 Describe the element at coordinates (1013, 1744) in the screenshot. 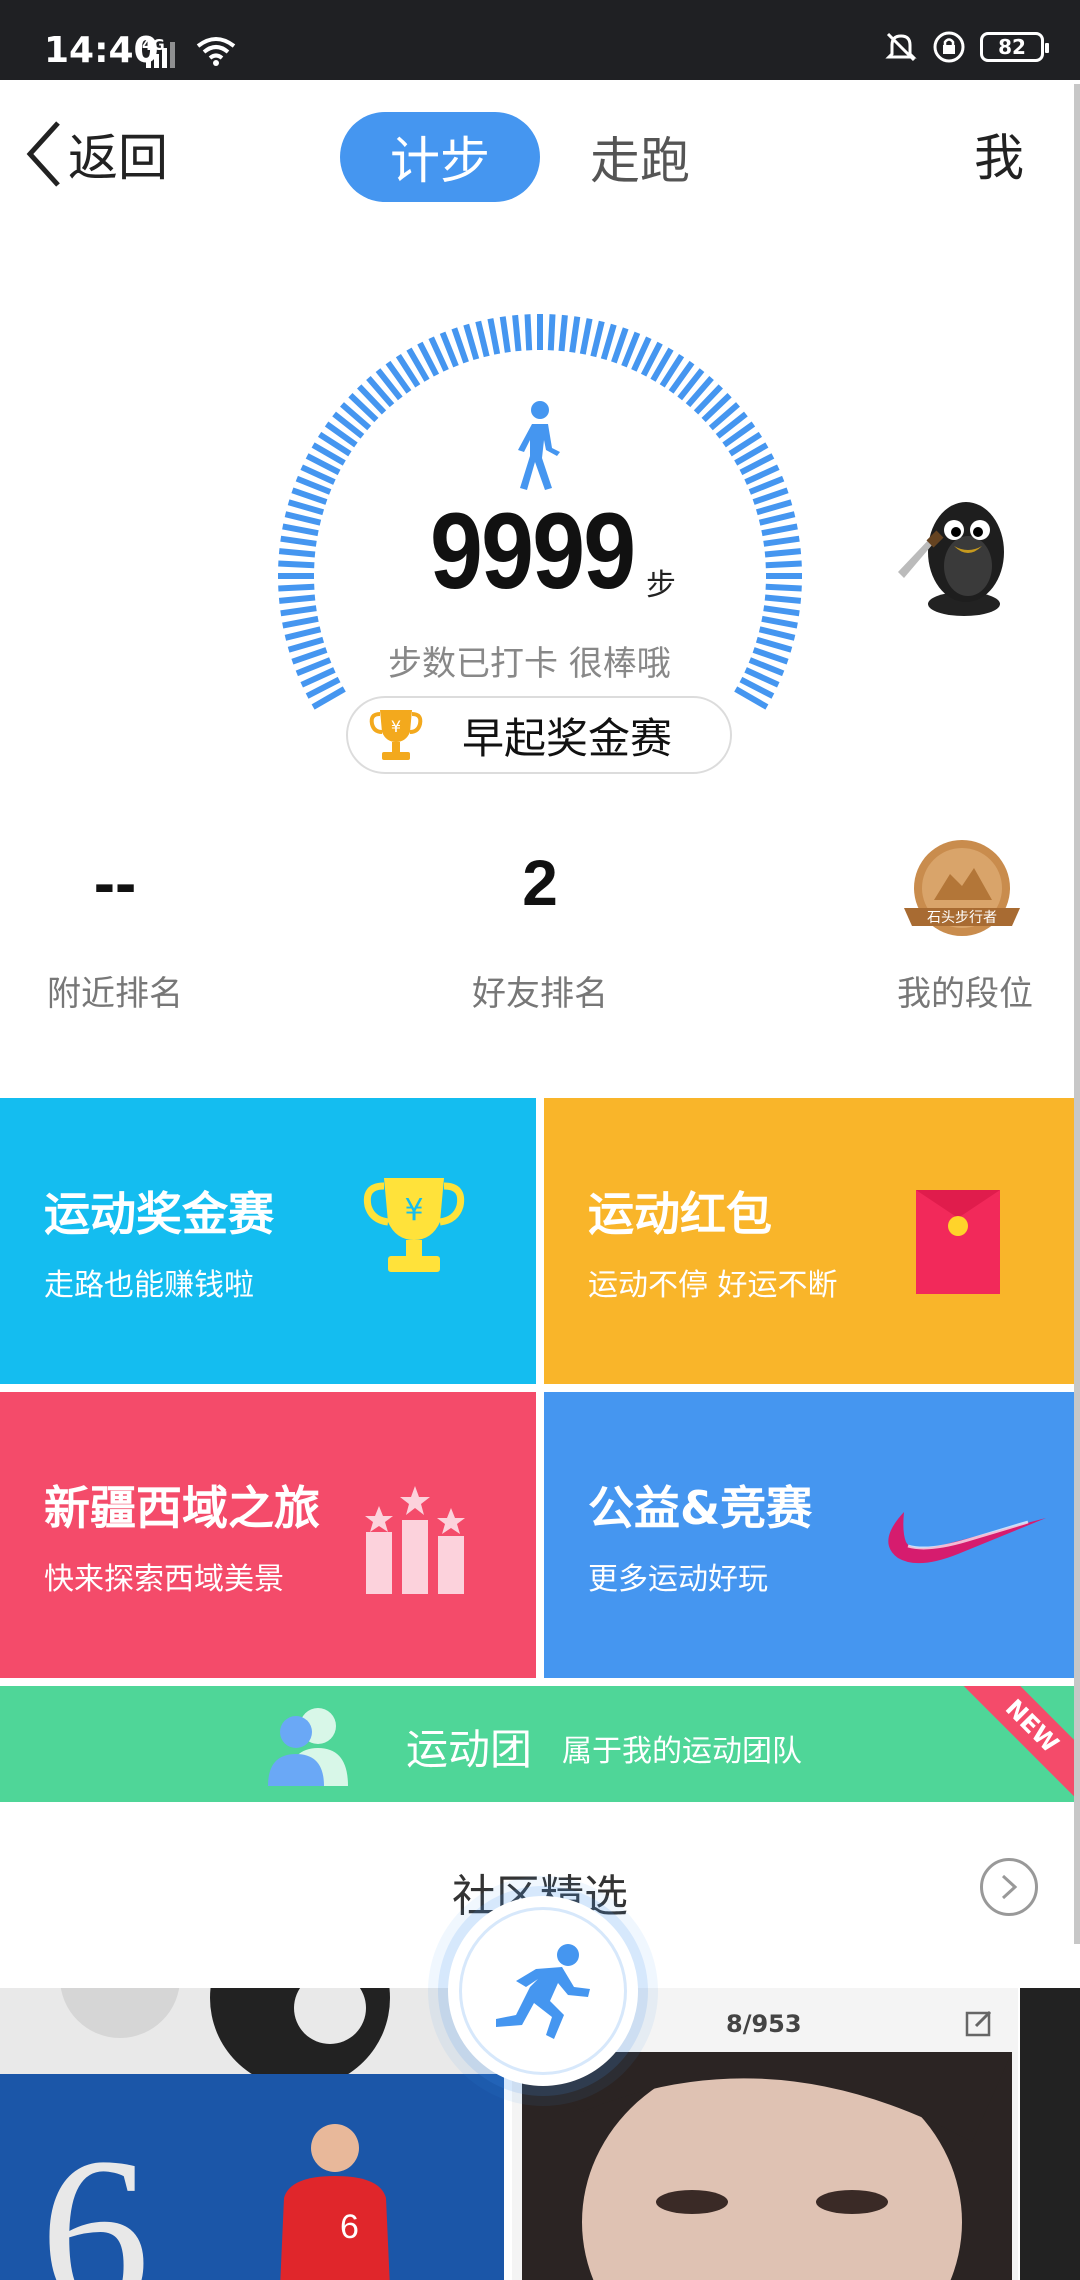

I see `new-ribbon: NEW` at that location.